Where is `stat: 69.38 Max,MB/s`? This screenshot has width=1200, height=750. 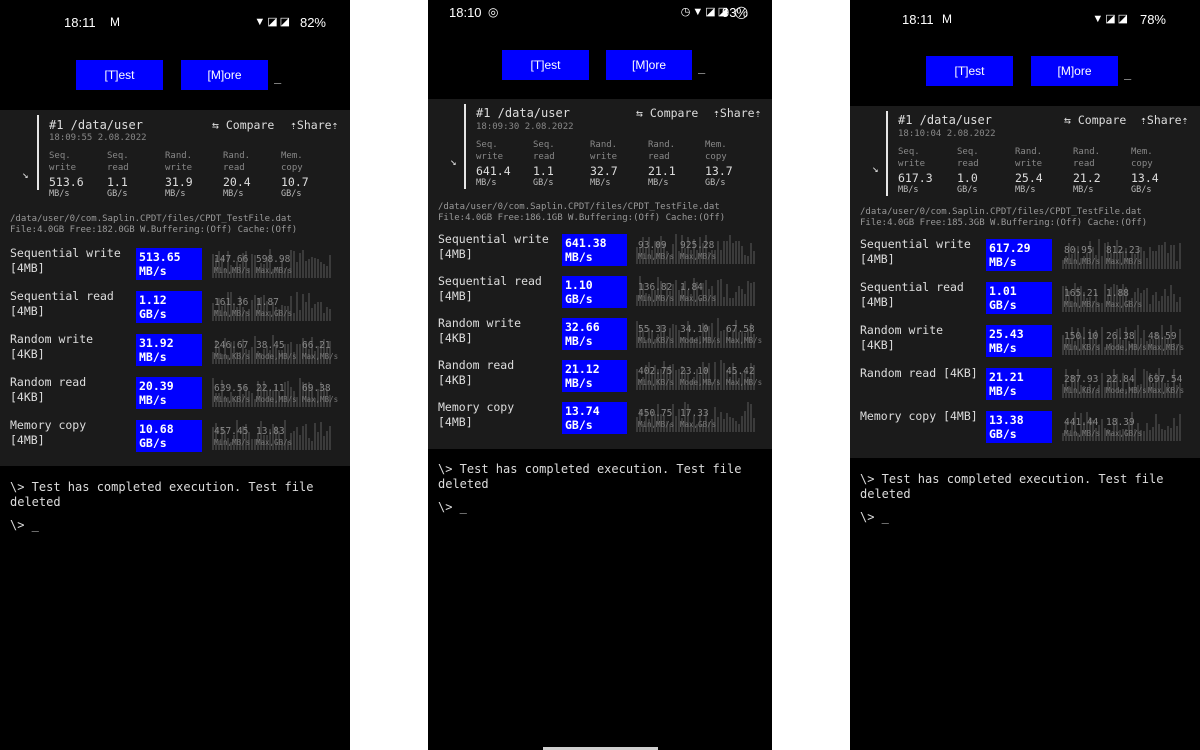 stat: 69.38 Max,MB/s is located at coordinates (320, 393).